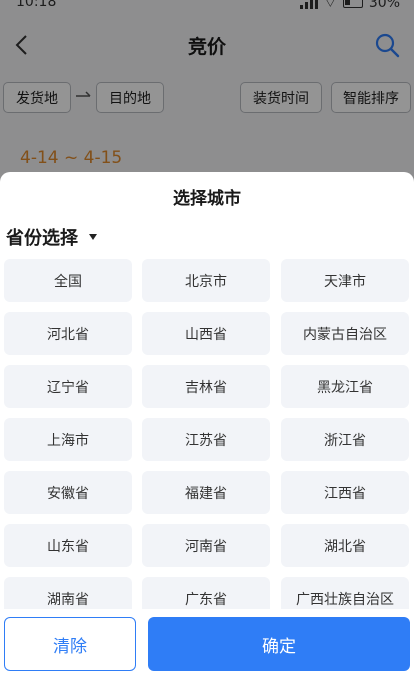 This screenshot has height=682, width=414. Describe the element at coordinates (207, 199) in the screenshot. I see `sheet-title: 选择城市` at that location.